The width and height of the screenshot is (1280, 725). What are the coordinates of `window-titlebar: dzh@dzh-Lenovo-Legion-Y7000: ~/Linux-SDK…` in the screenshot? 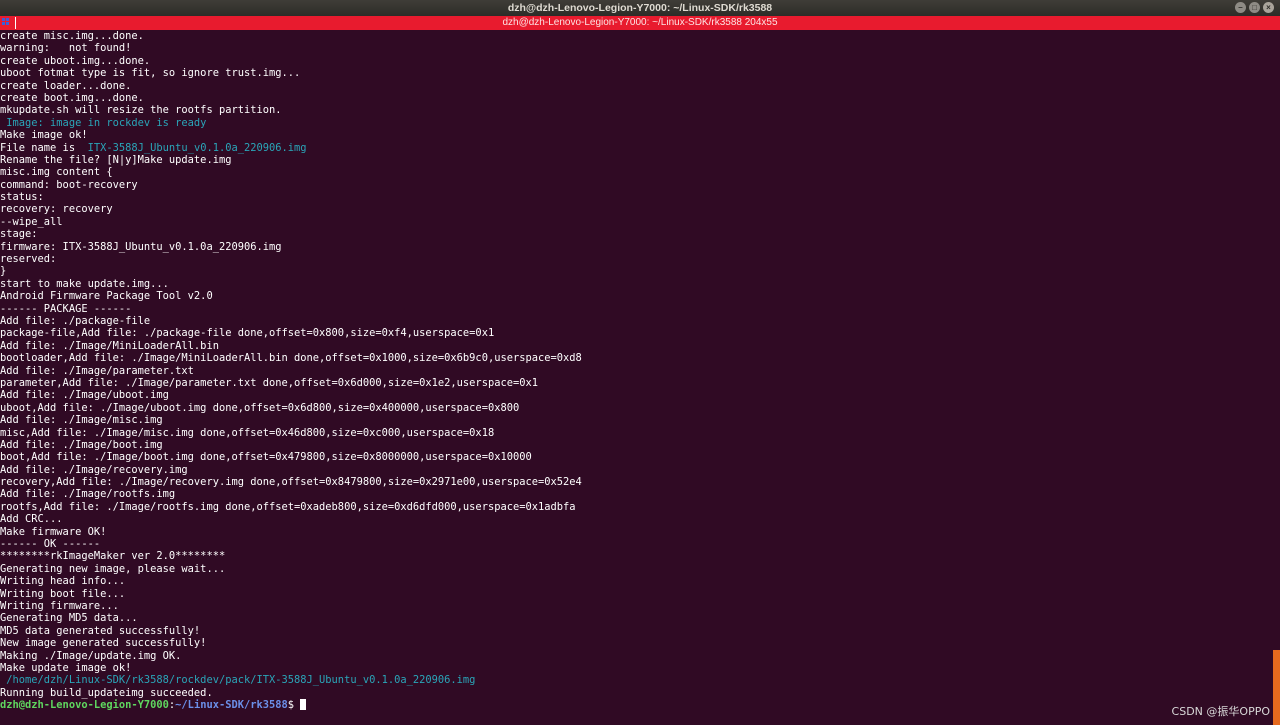 It's located at (640, 8).